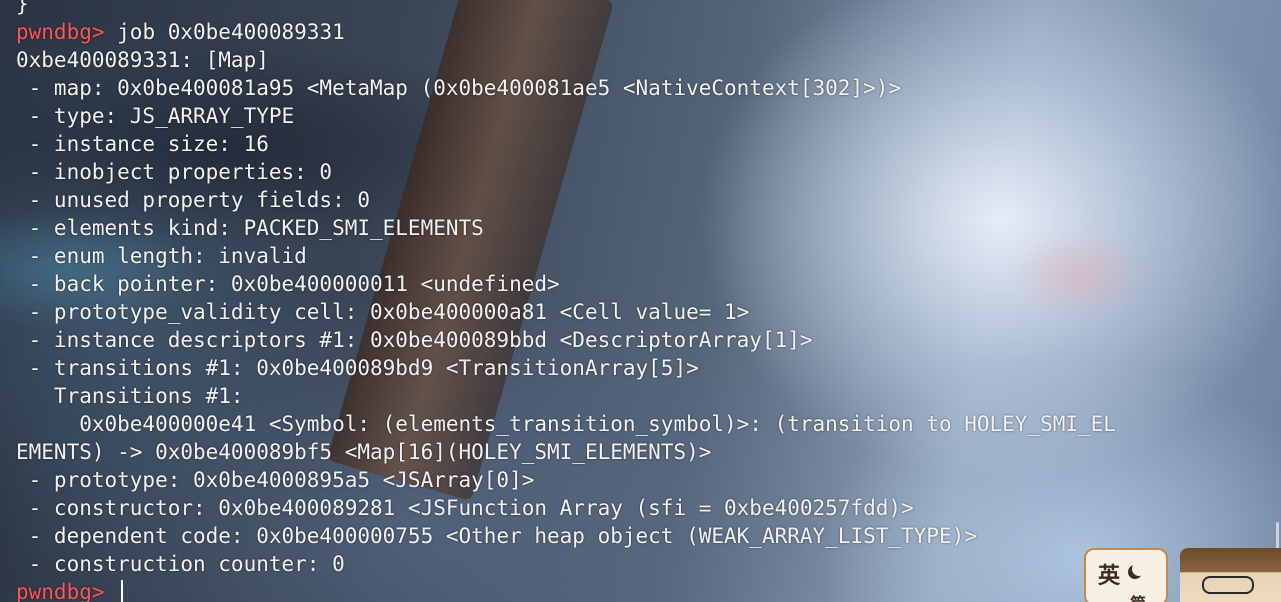 The width and height of the screenshot is (1281, 602). I want to click on prompt-line: pwndbg>, so click(566, 590).